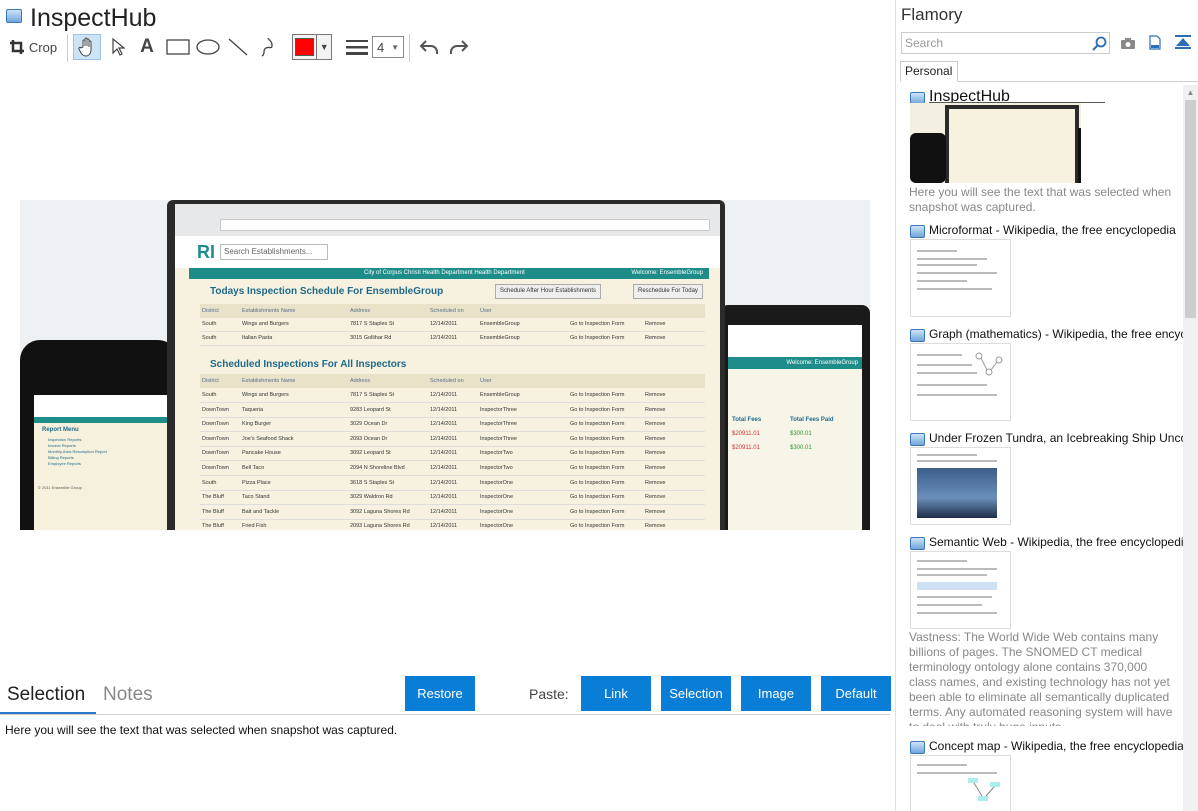  I want to click on redo-icon, so click(459, 47).